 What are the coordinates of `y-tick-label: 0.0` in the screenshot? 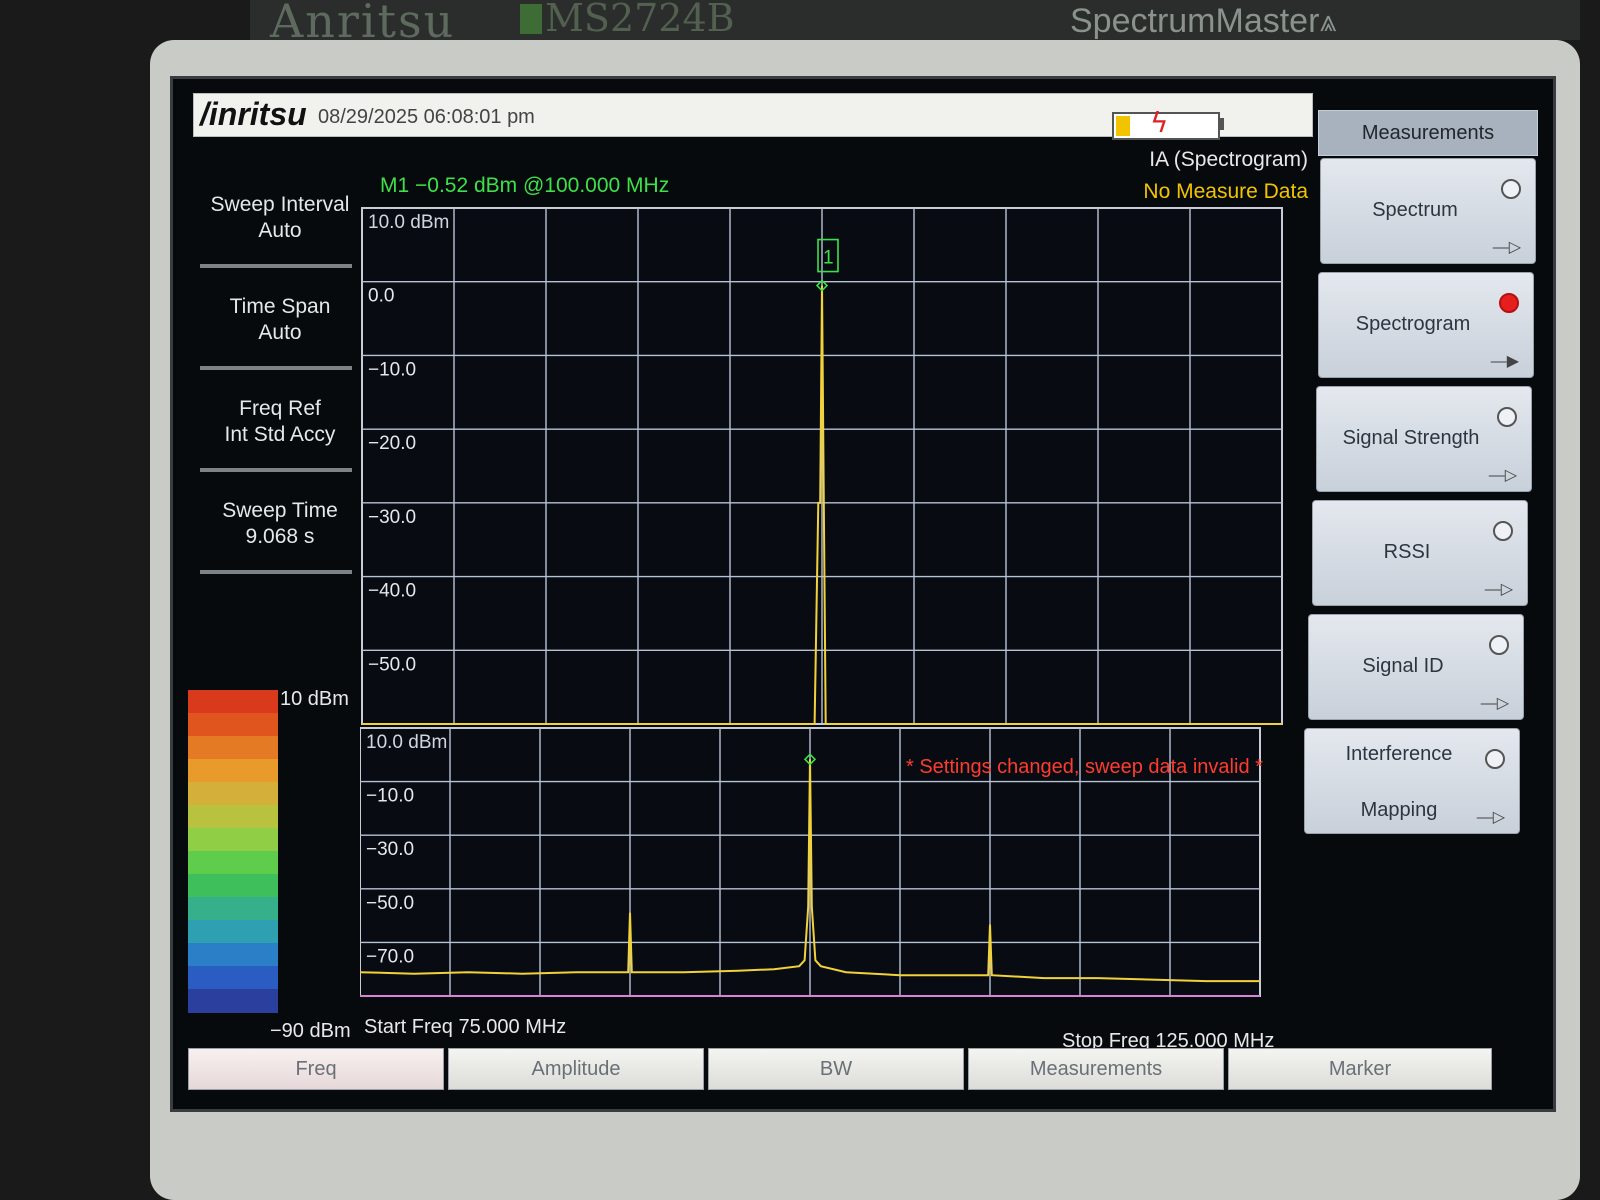 It's located at (381, 296).